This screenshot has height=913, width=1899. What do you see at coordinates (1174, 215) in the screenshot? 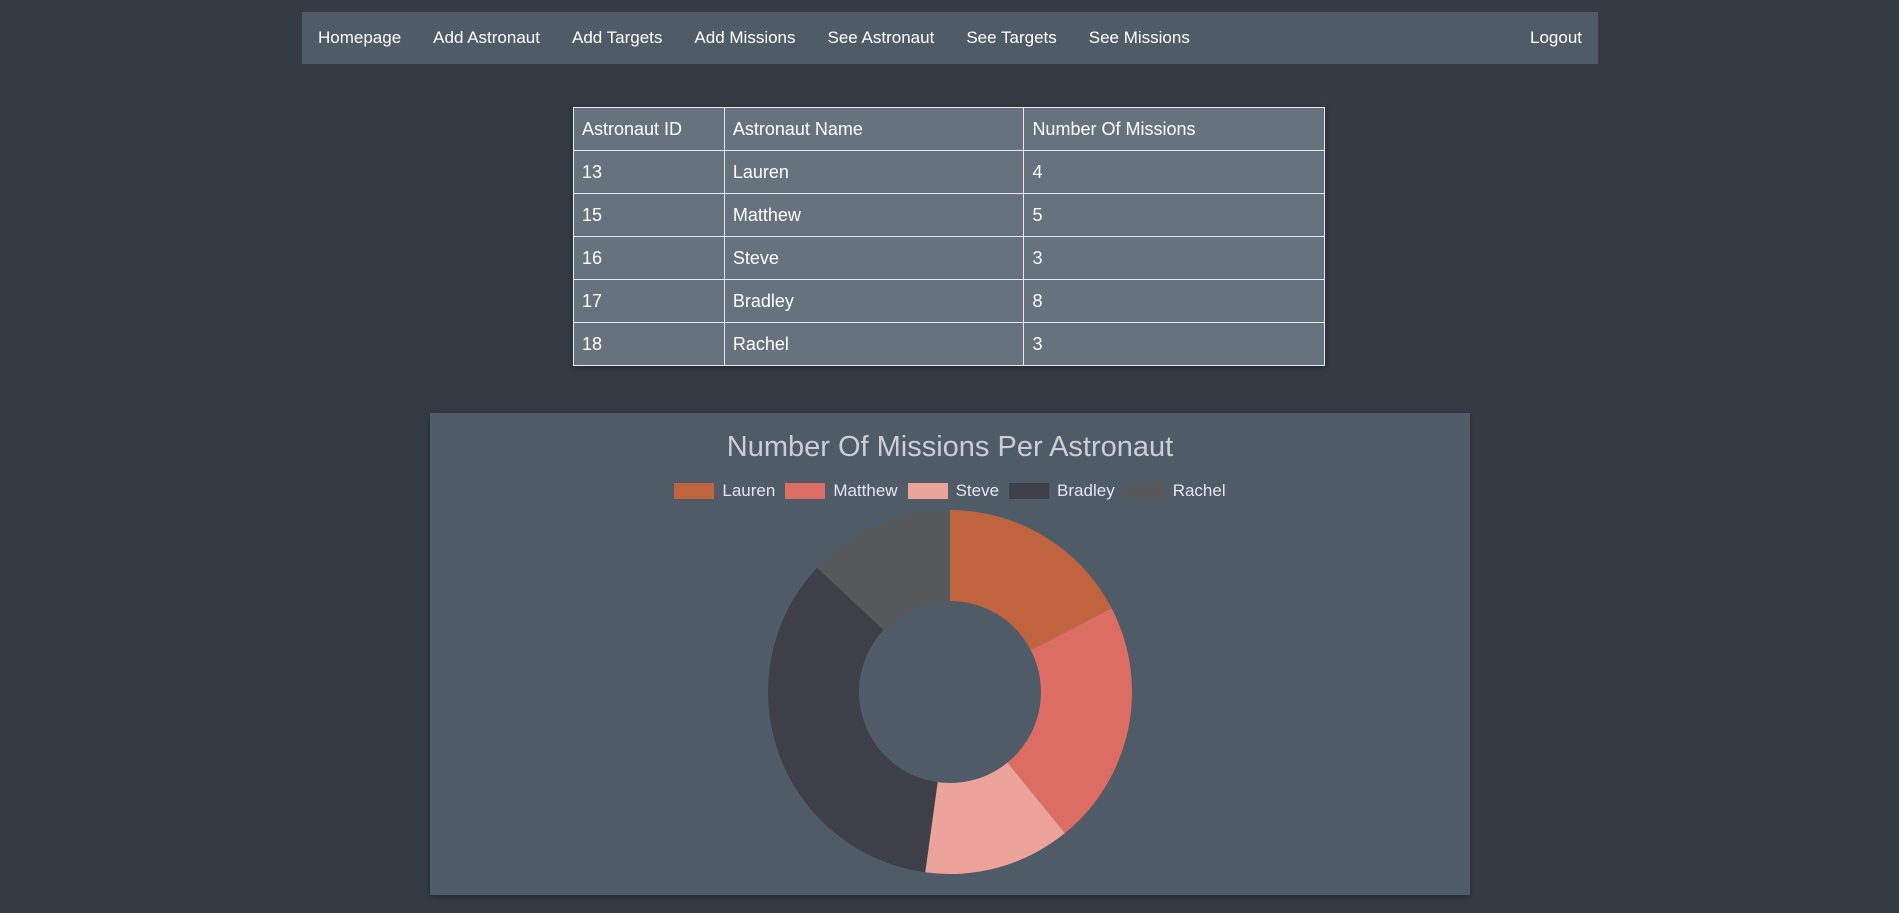
I see `table-cell: 5` at bounding box center [1174, 215].